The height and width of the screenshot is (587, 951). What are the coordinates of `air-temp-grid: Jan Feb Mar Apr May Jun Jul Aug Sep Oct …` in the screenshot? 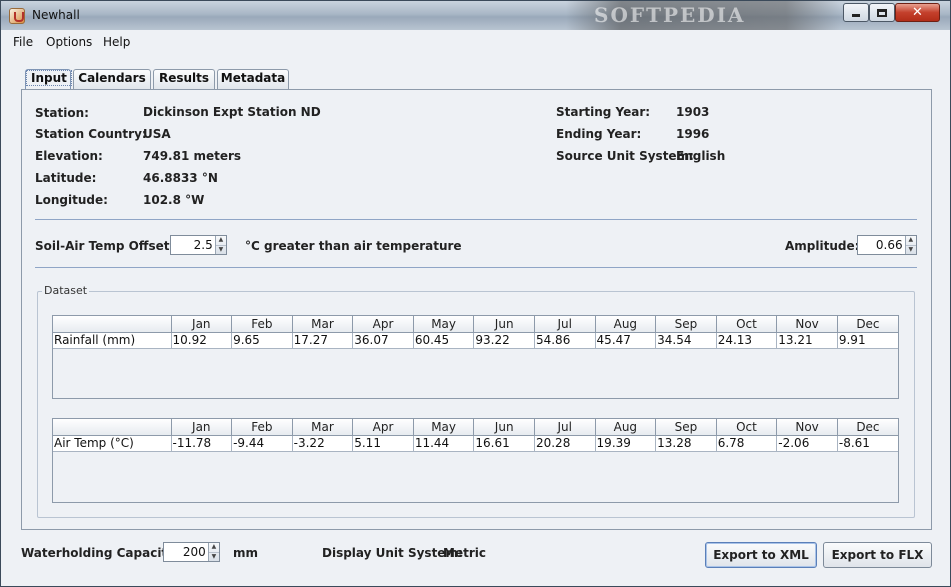 It's located at (475, 435).